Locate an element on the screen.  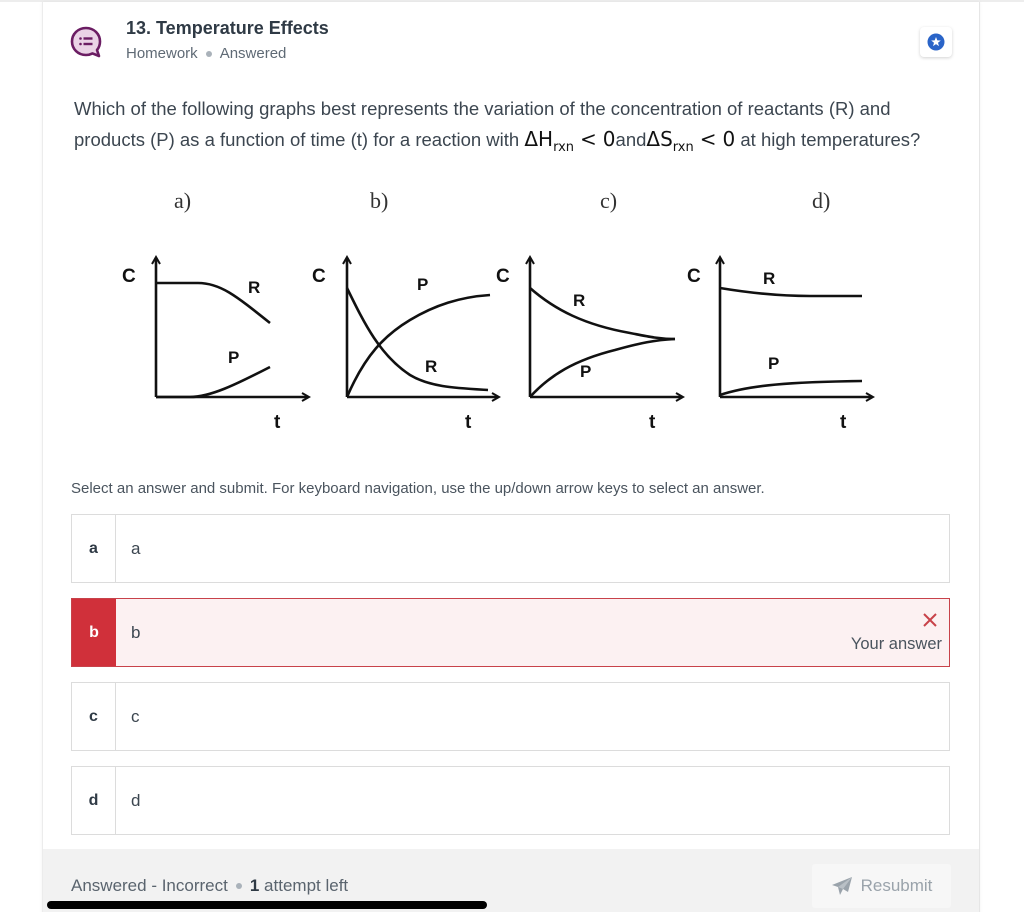
question-status: Answered is located at coordinates (253, 53).